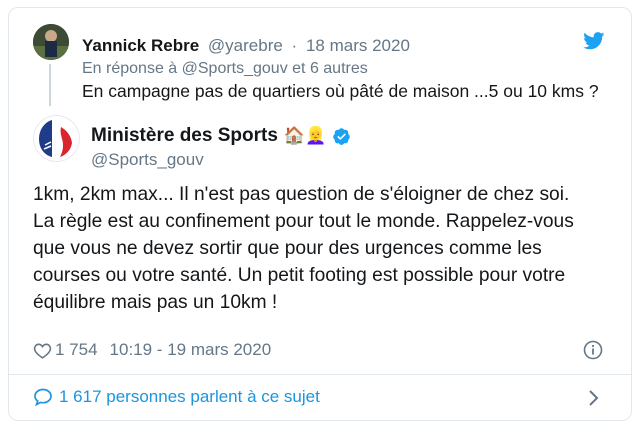 The image size is (642, 433). I want to click on reply-context: En réponse à @Sports_gouv et 6 autres, so click(225, 69).